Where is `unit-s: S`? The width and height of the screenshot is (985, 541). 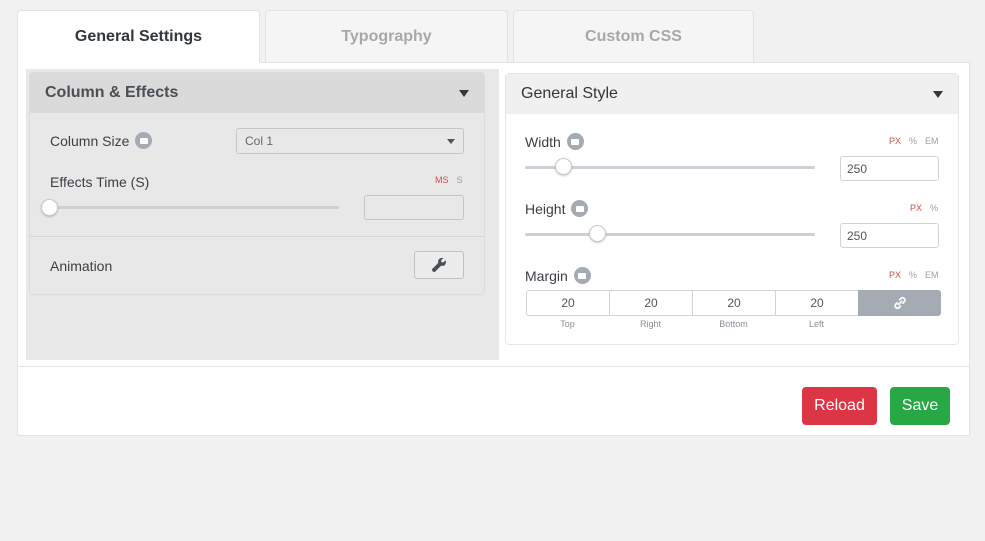
unit-s: S is located at coordinates (460, 180).